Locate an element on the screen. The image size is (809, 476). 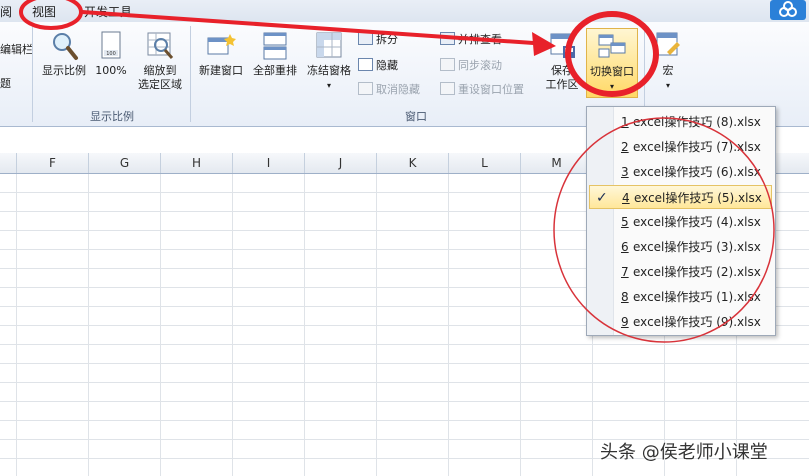
menu-item-filename: excel操作技巧 (9).xlsx is located at coordinates (697, 322).